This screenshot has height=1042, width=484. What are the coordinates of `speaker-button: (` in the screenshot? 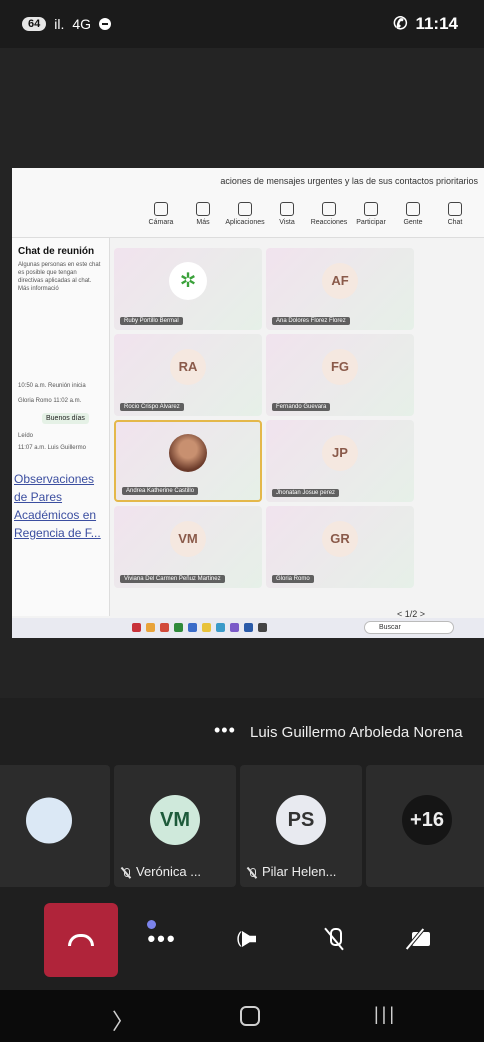 It's located at (244, 939).